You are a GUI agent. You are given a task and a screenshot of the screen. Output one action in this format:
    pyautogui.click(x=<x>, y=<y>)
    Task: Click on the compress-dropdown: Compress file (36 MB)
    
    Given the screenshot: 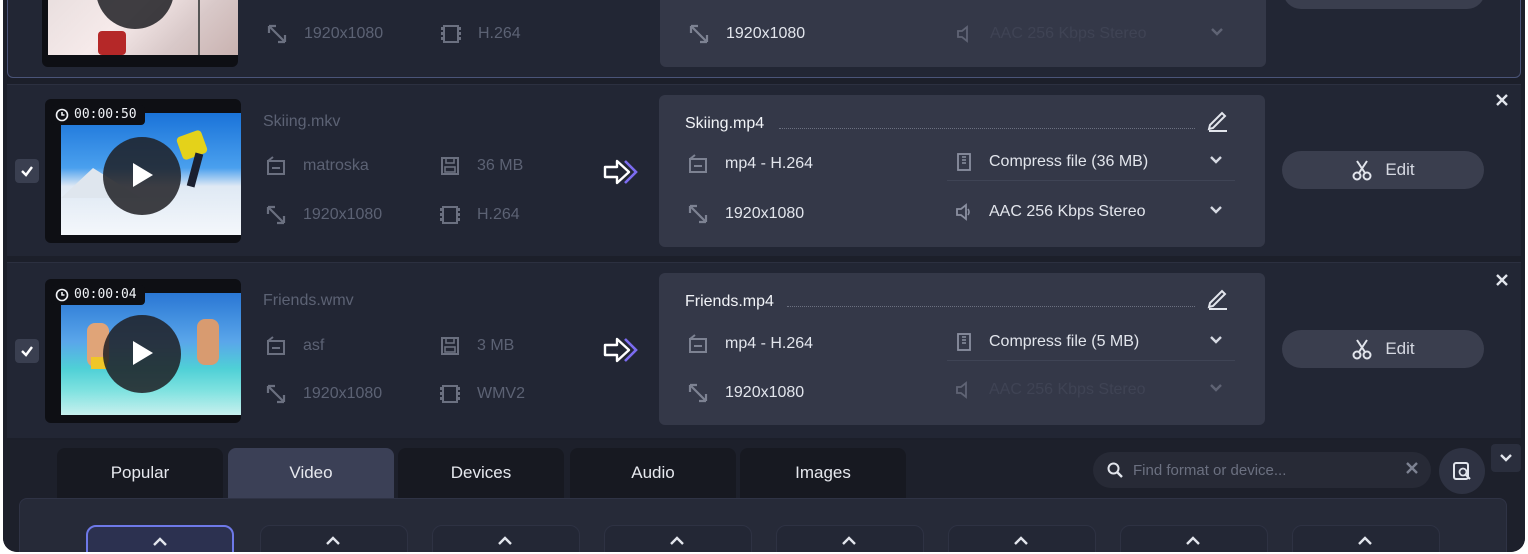 What is the action you would take?
    pyautogui.click(x=1091, y=162)
    